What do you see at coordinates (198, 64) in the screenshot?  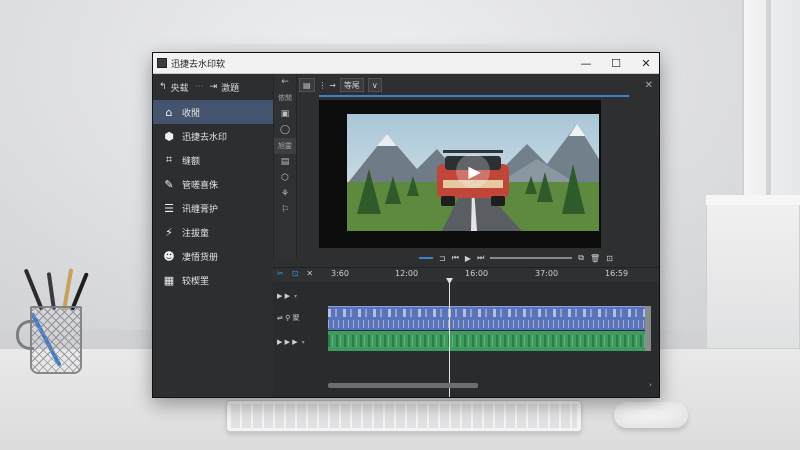 I see `window-title: 迅捷去水印软` at bounding box center [198, 64].